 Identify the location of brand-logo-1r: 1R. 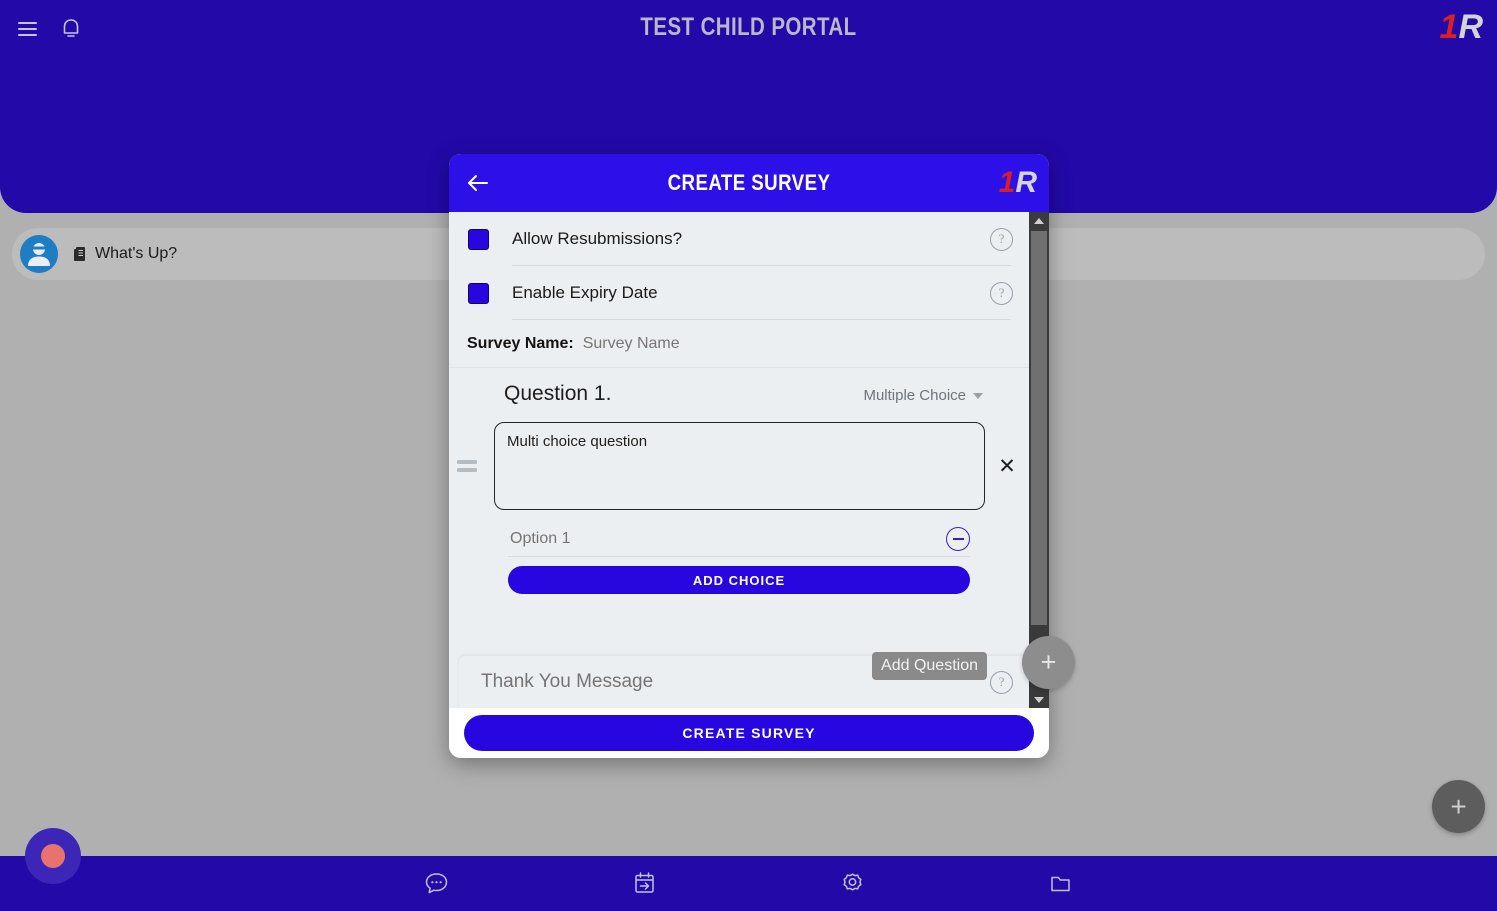
(1461, 27).